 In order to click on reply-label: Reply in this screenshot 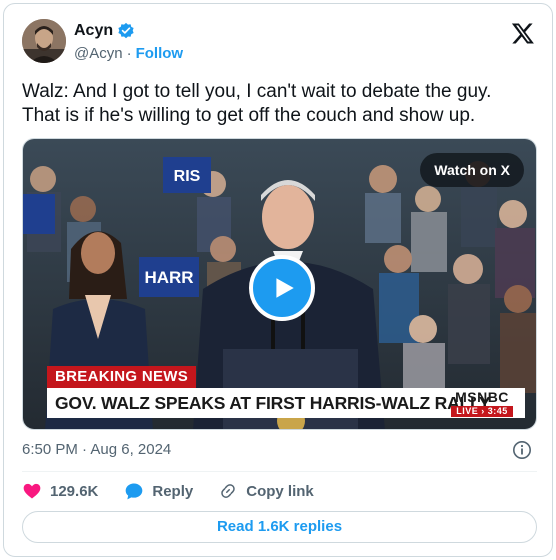, I will do `click(173, 491)`.